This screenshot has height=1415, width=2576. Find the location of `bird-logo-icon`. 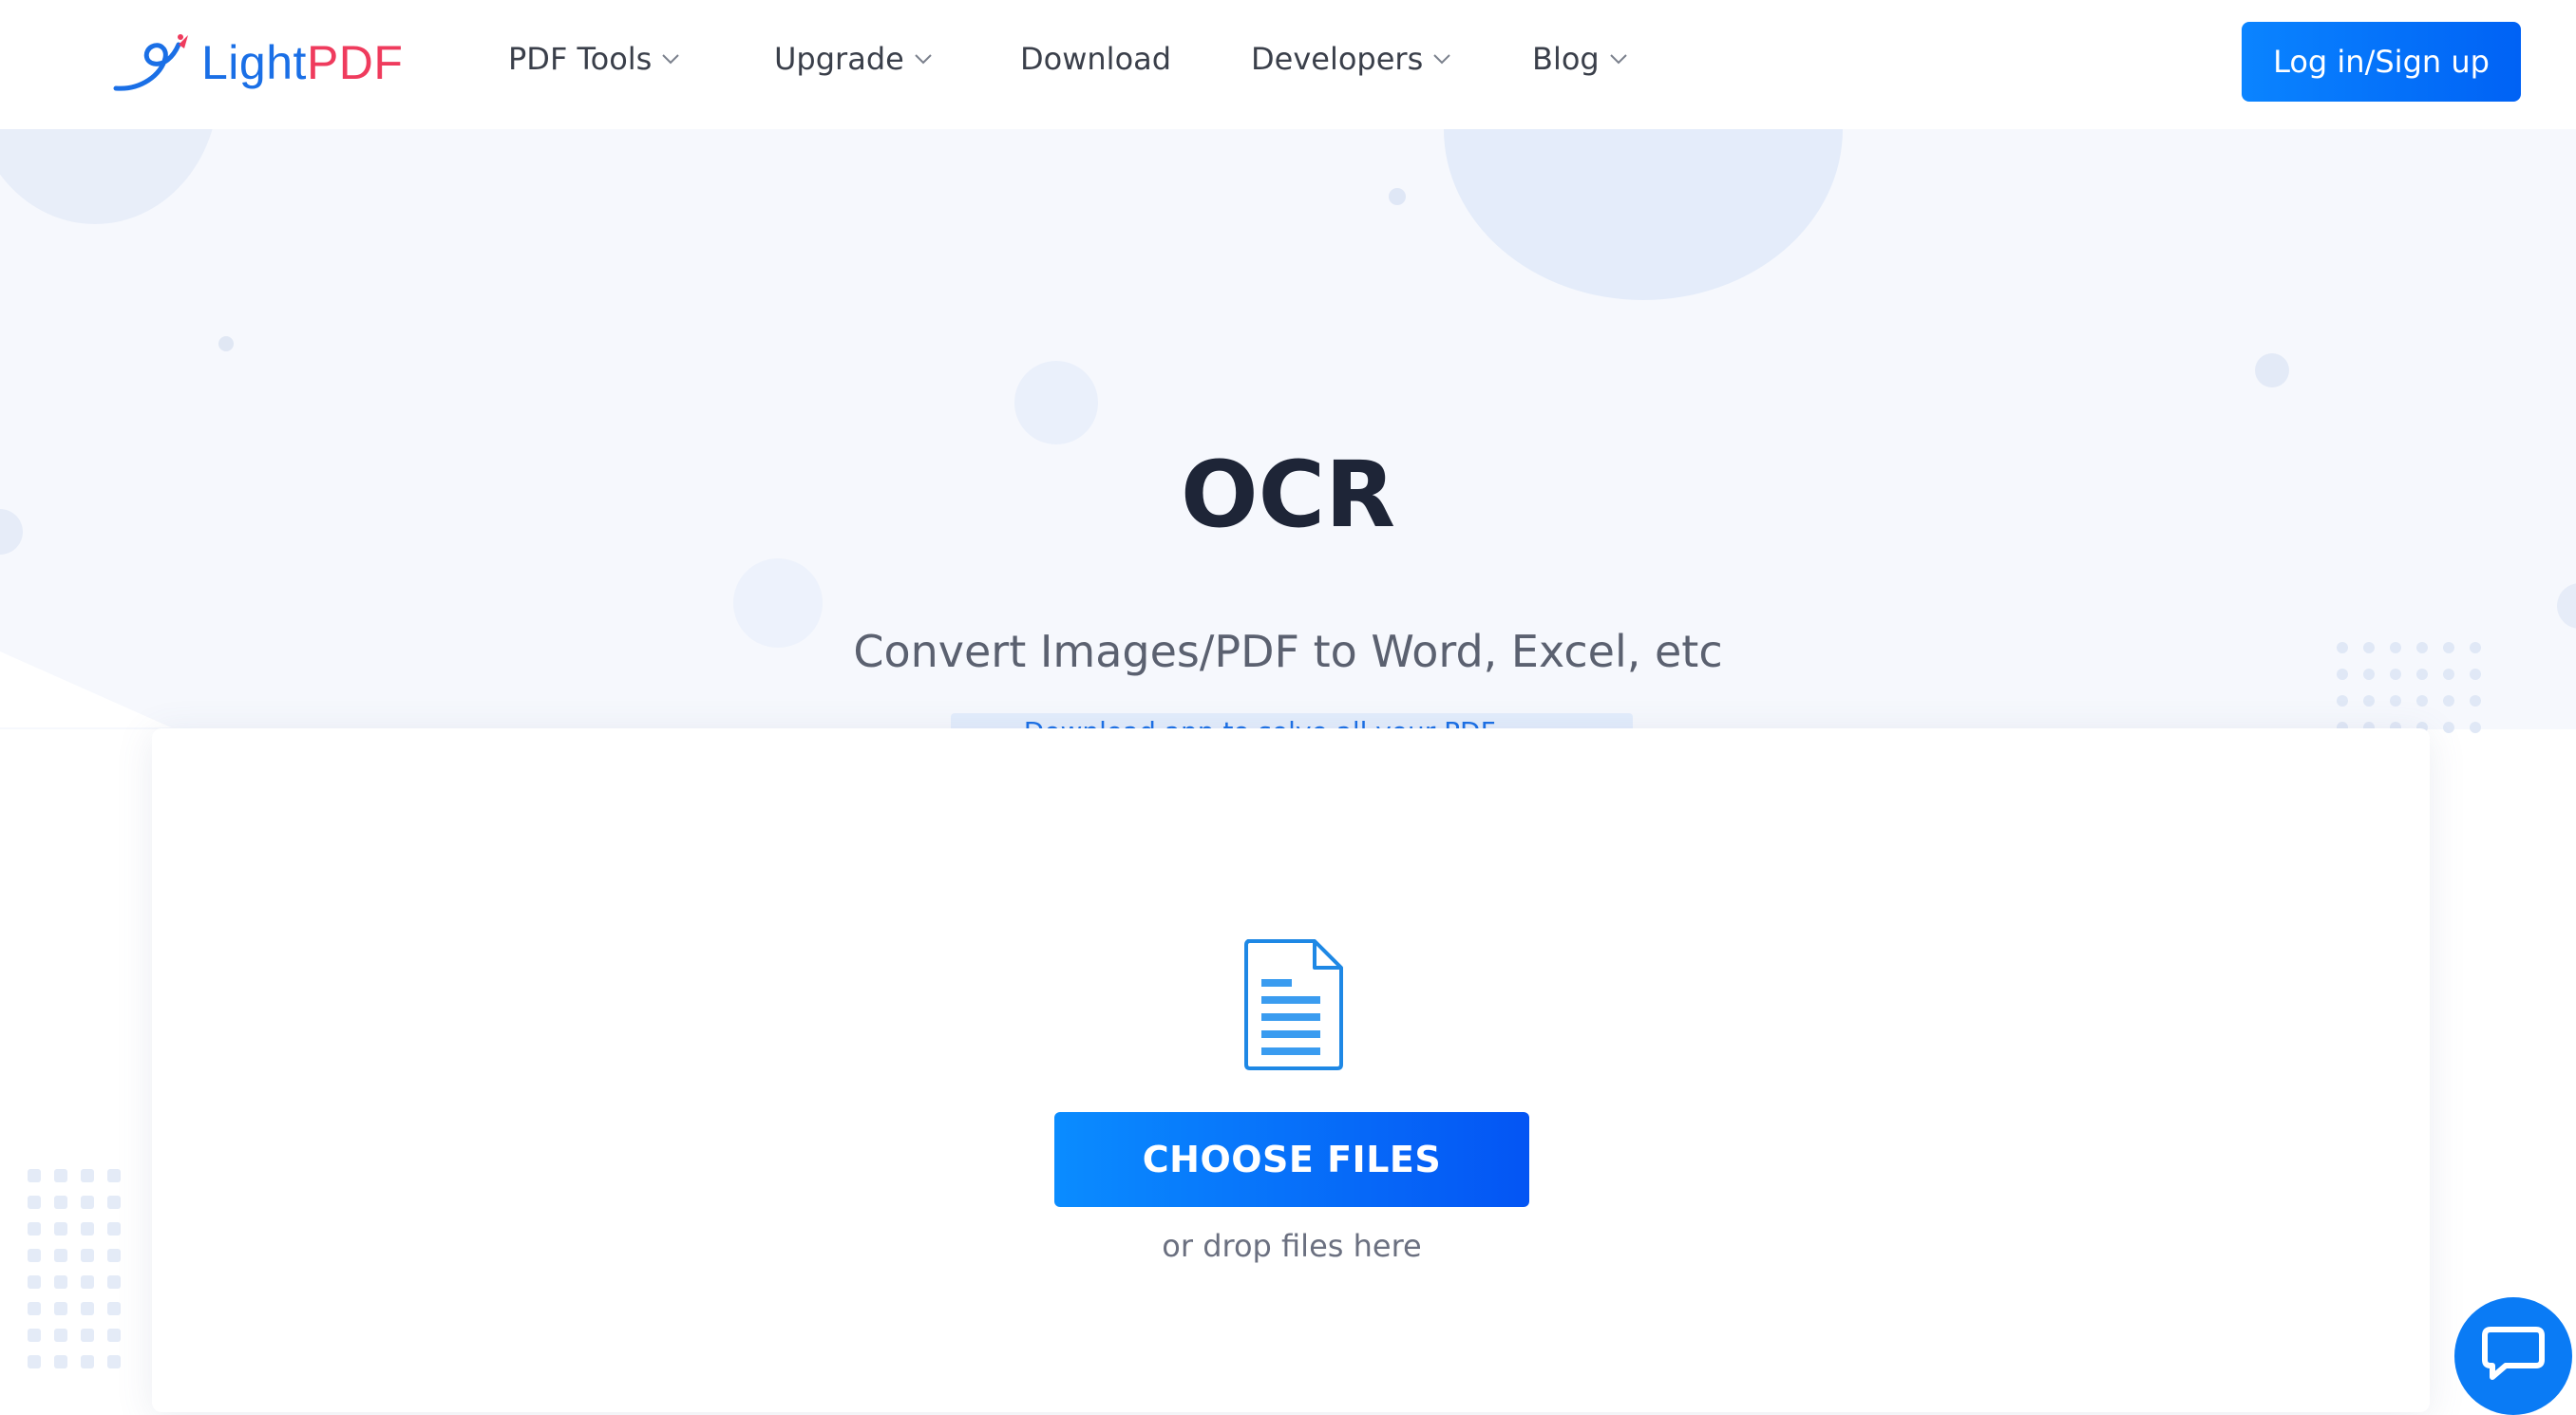

bird-logo-icon is located at coordinates (152, 62).